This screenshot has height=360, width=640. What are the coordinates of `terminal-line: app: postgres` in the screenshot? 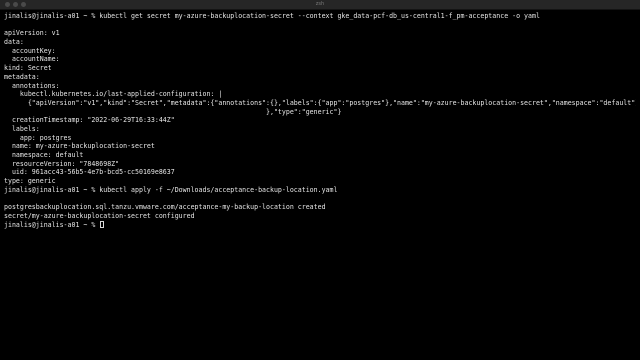 It's located at (38, 137).